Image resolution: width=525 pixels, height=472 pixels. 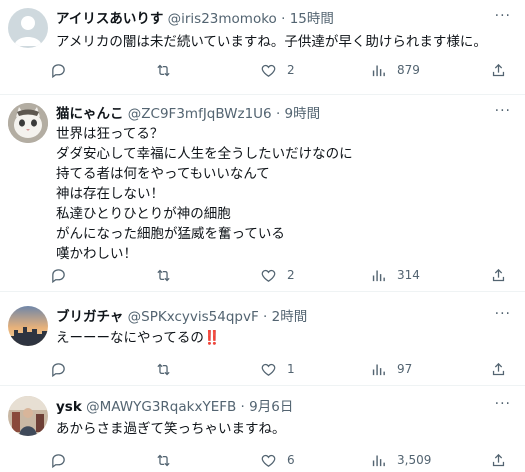 I want to click on like-button: 1, so click(x=277, y=369).